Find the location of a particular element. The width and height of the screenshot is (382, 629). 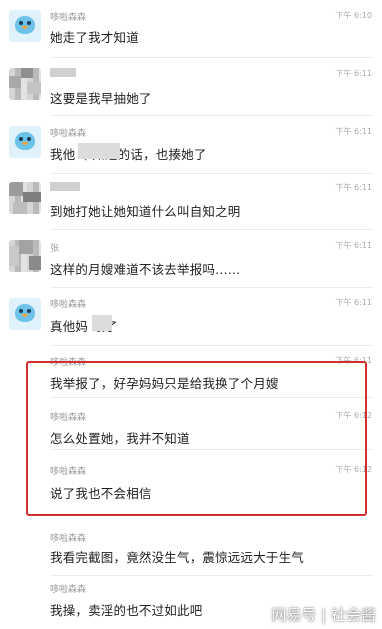

watermark: 网易号 | 社会酱 is located at coordinates (323, 615).